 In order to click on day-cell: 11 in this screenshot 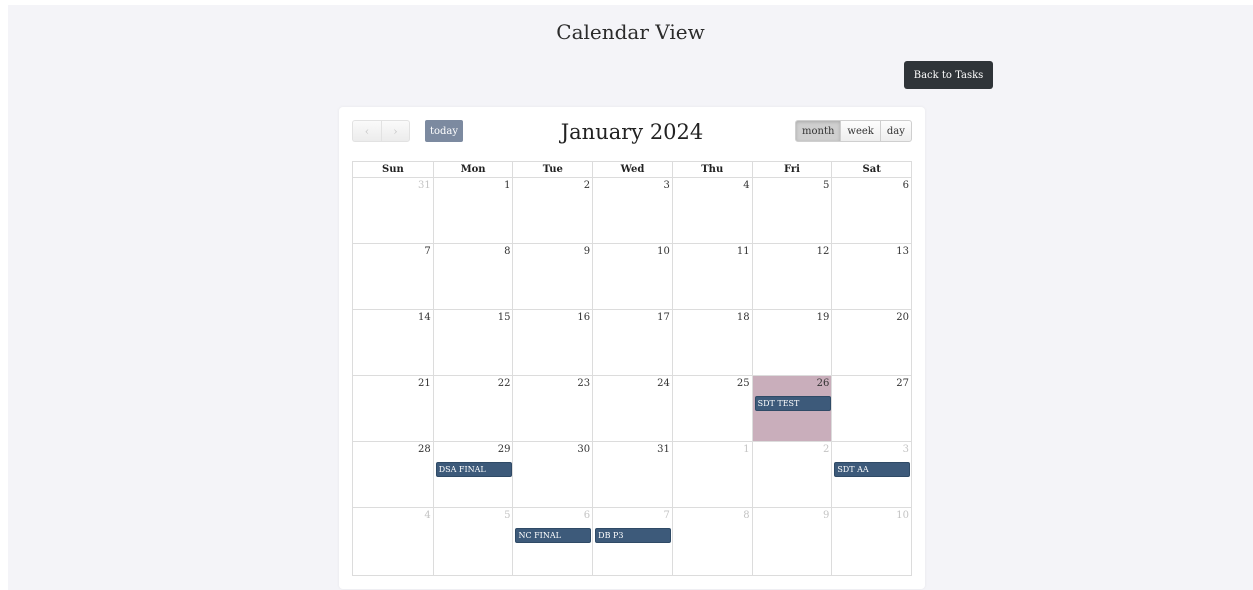, I will do `click(711, 276)`.